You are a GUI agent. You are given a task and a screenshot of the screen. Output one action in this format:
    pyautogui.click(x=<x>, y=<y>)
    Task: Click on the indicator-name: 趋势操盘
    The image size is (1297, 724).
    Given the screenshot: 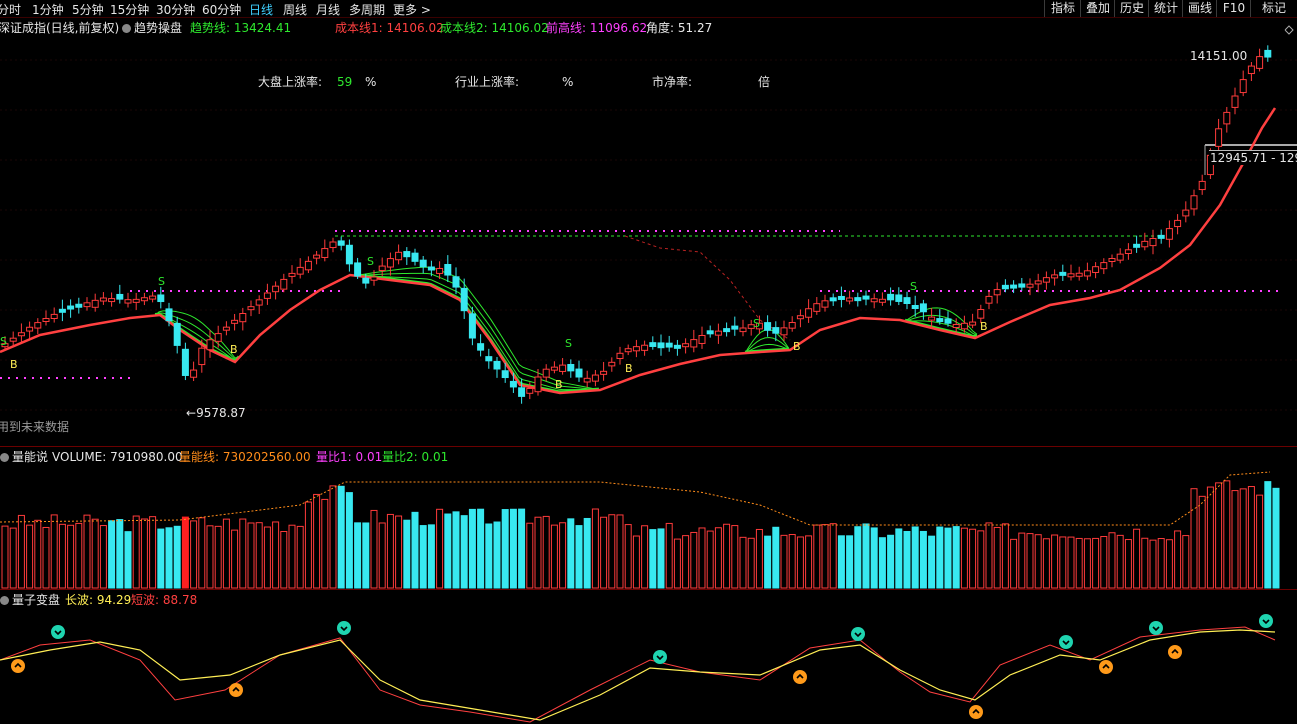 What is the action you would take?
    pyautogui.click(x=152, y=28)
    